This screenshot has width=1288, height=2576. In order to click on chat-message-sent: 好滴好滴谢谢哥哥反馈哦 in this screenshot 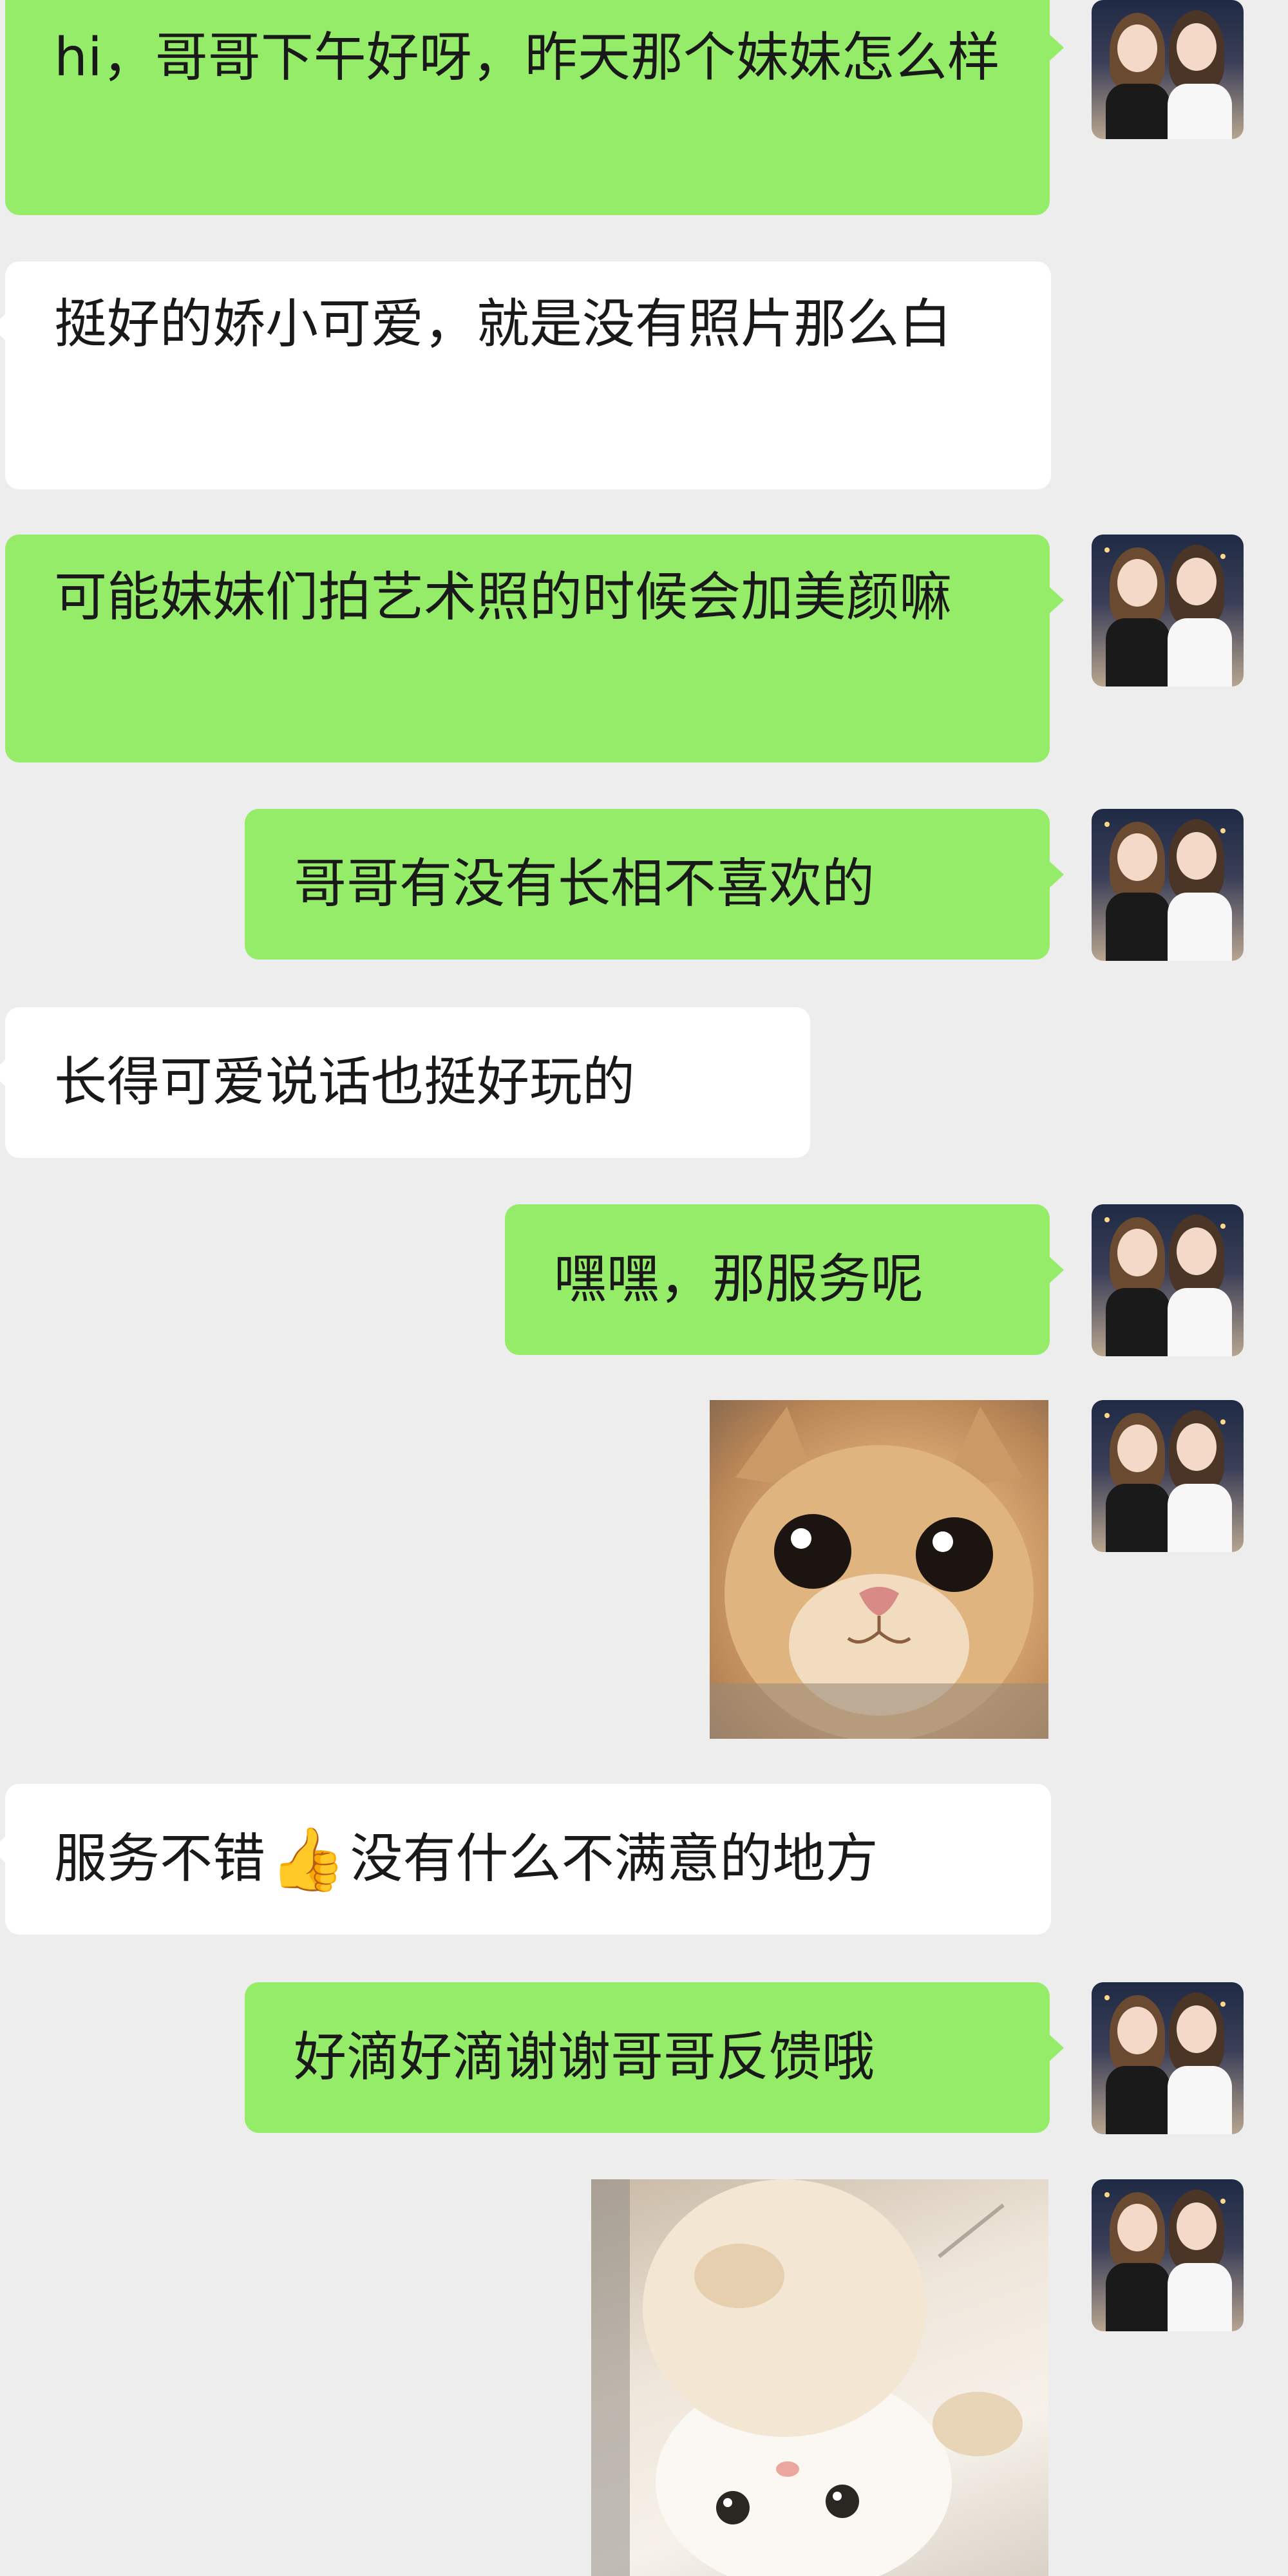, I will do `click(654, 2057)`.